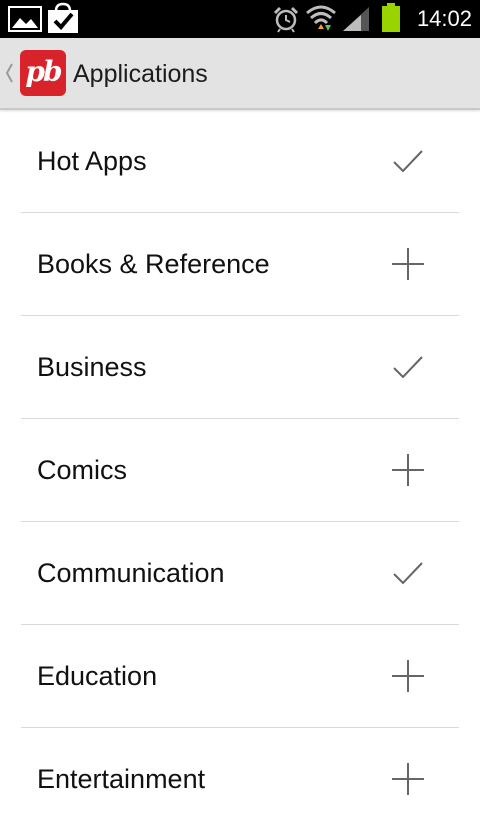 This screenshot has width=480, height=831. What do you see at coordinates (92, 367) in the screenshot?
I see `list-item-label: Business` at bounding box center [92, 367].